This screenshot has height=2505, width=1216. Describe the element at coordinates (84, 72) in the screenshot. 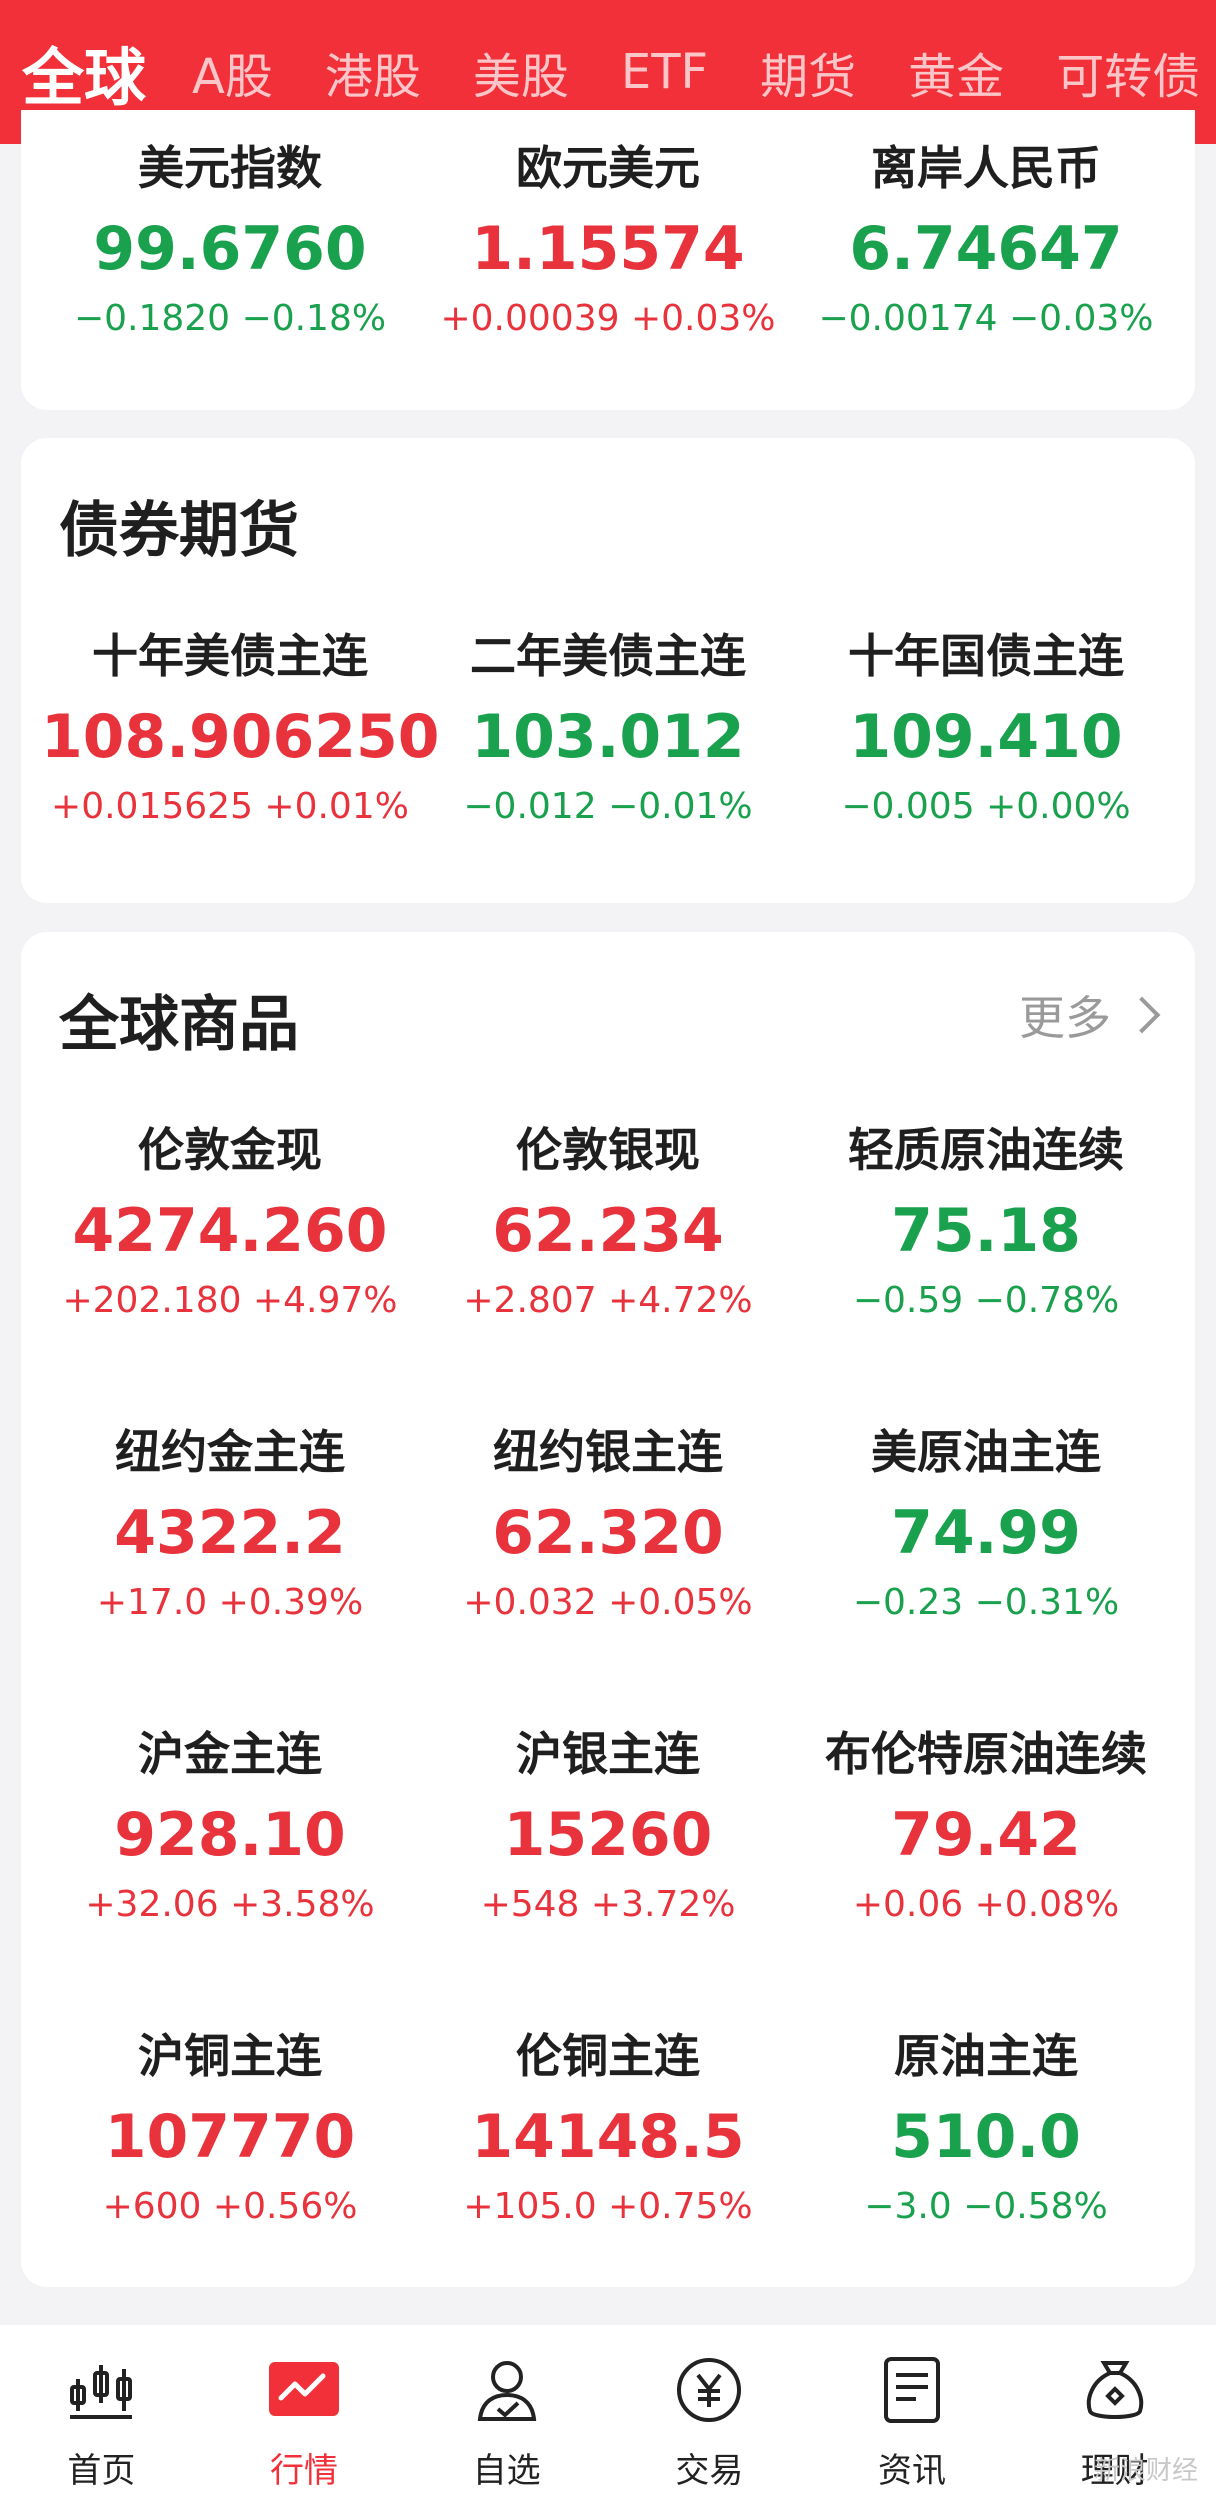

I see `tab-global: 全球` at that location.